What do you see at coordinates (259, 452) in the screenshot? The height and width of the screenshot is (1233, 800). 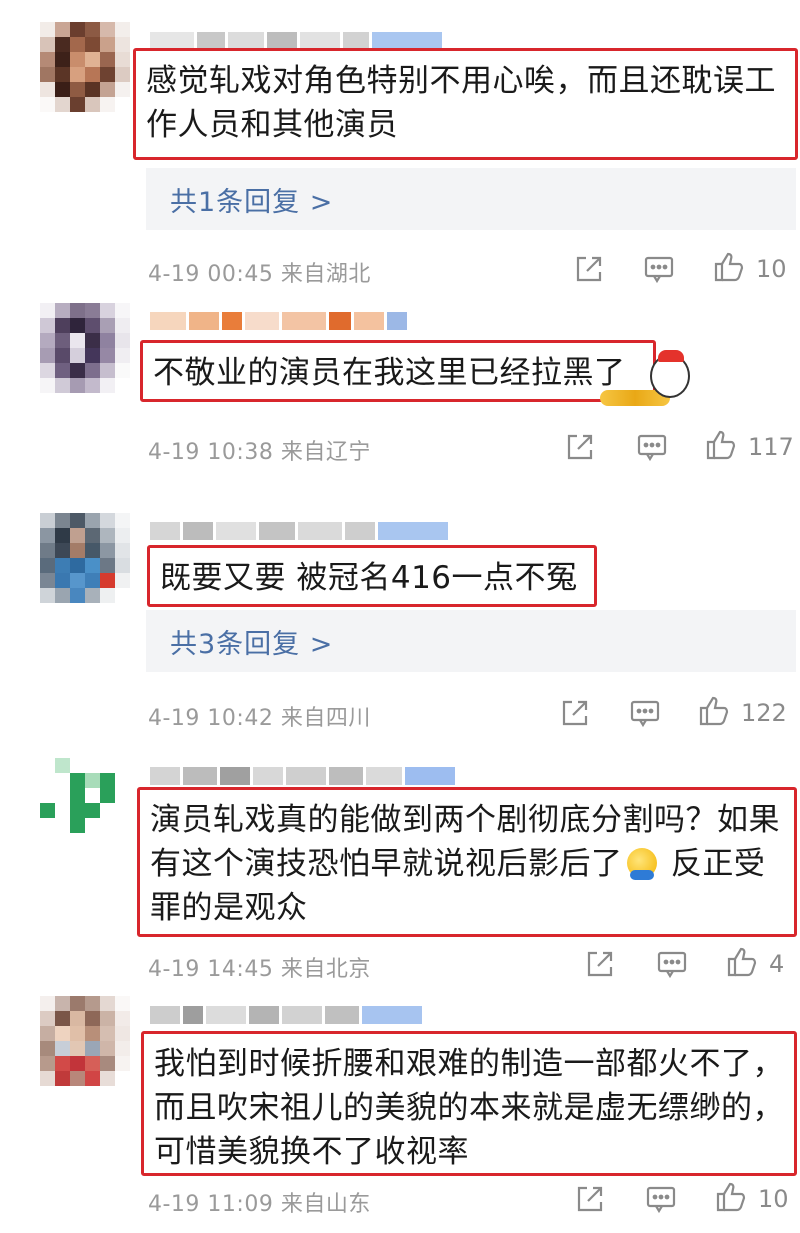 I see `comment-meta: 4-19 10:38 来自辽宁` at bounding box center [259, 452].